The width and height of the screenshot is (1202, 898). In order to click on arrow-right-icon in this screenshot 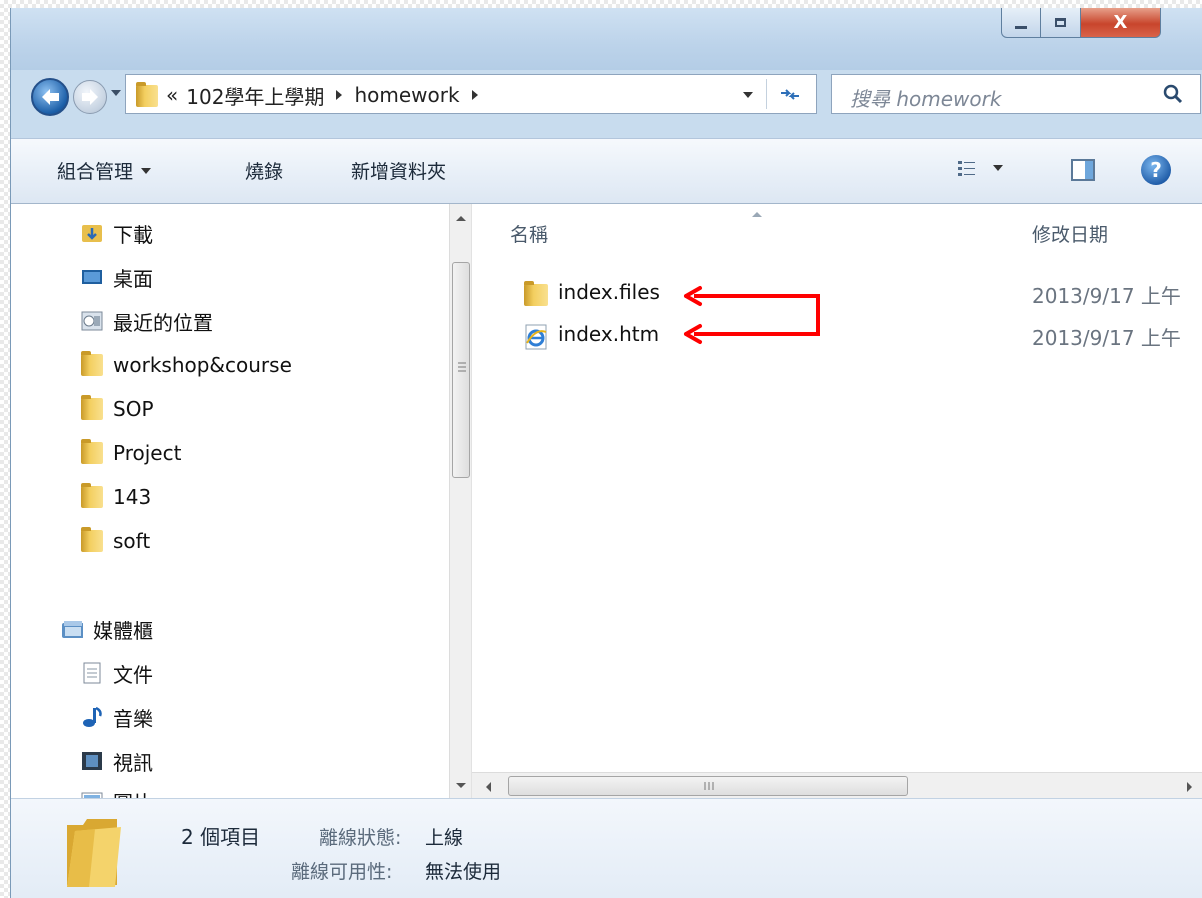, I will do `click(90, 97)`.